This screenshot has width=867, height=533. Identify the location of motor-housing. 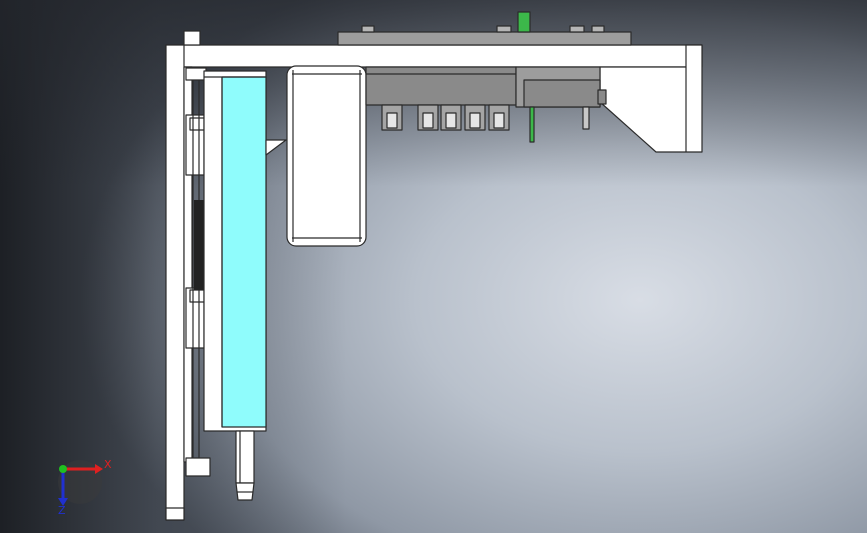
(326, 156).